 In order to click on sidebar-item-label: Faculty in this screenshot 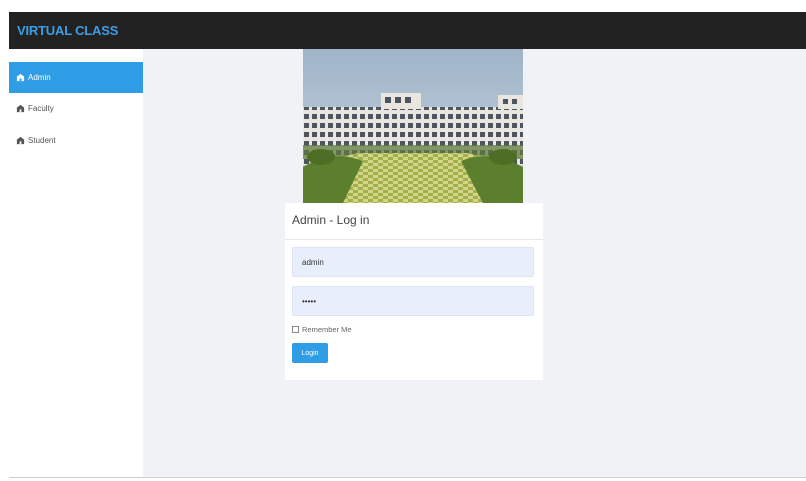, I will do `click(41, 108)`.